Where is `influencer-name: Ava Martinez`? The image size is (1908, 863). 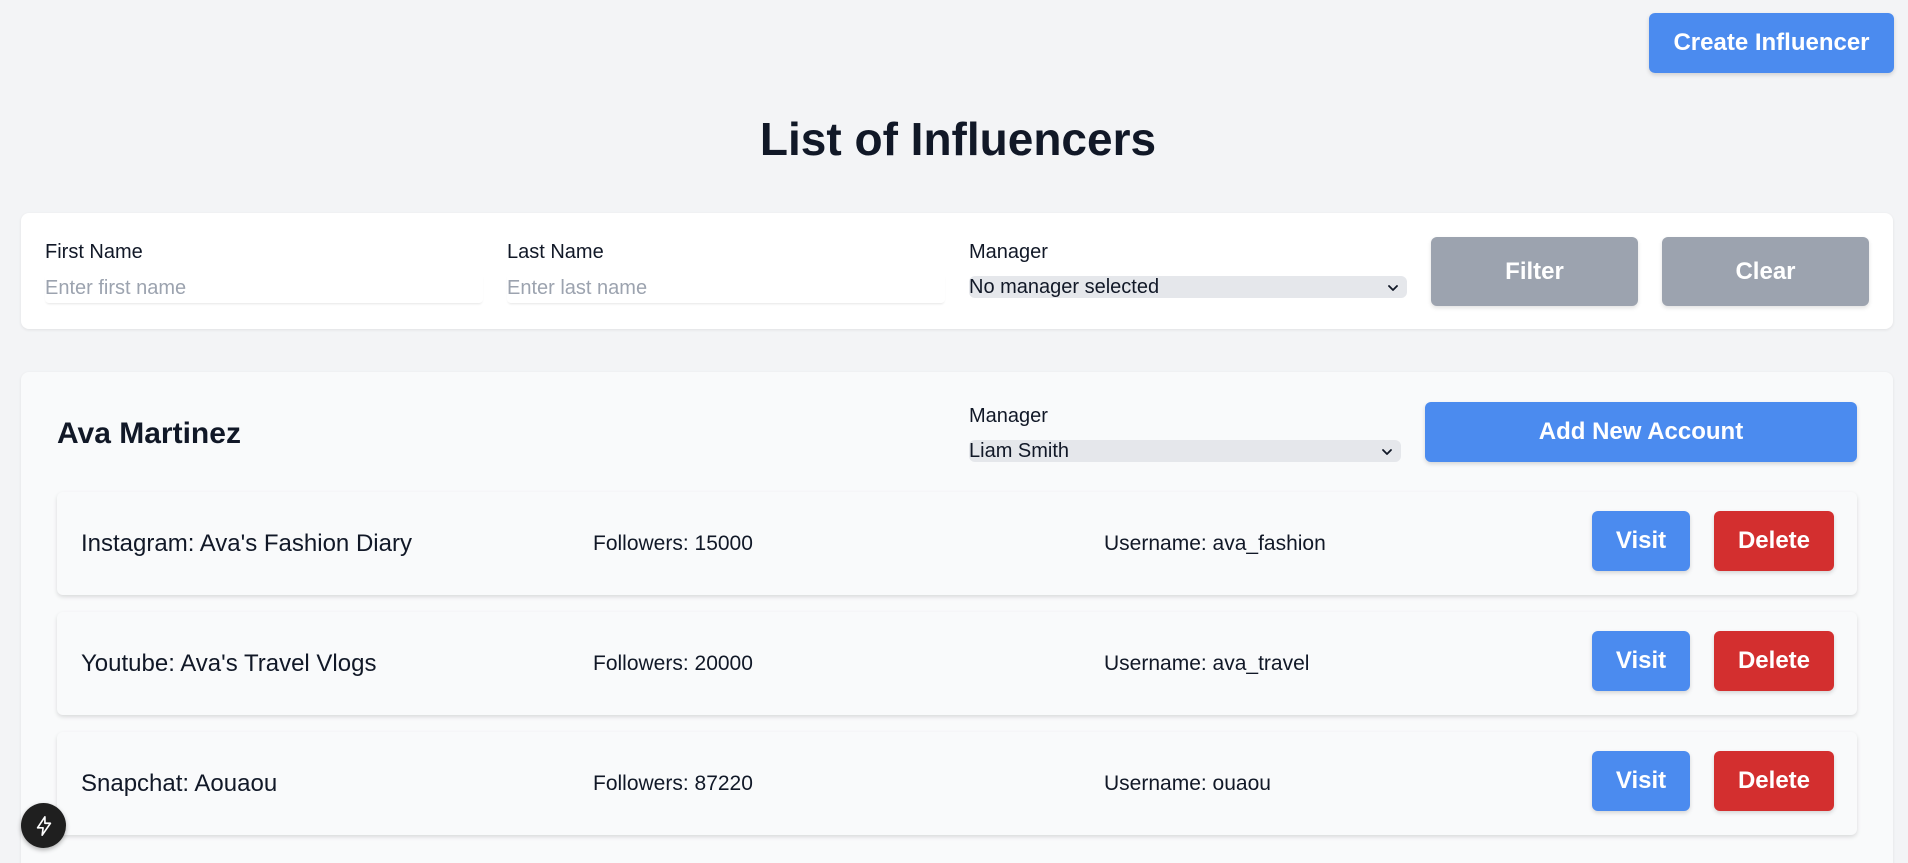 influencer-name: Ava Martinez is located at coordinates (149, 433).